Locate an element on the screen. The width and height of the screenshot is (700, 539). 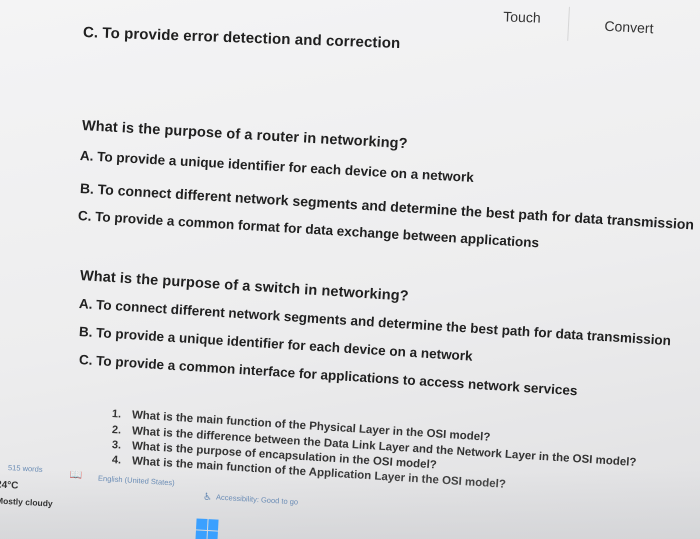
list-number: 4. is located at coordinates (116, 460).